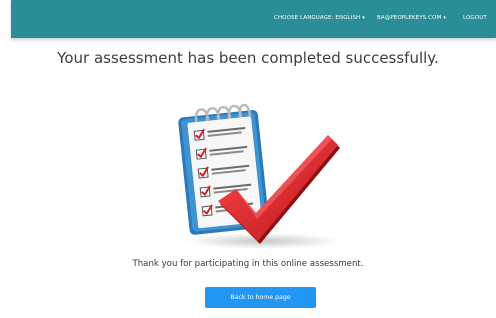 The width and height of the screenshot is (496, 318). I want to click on logout-link: LOGOUT, so click(475, 18).